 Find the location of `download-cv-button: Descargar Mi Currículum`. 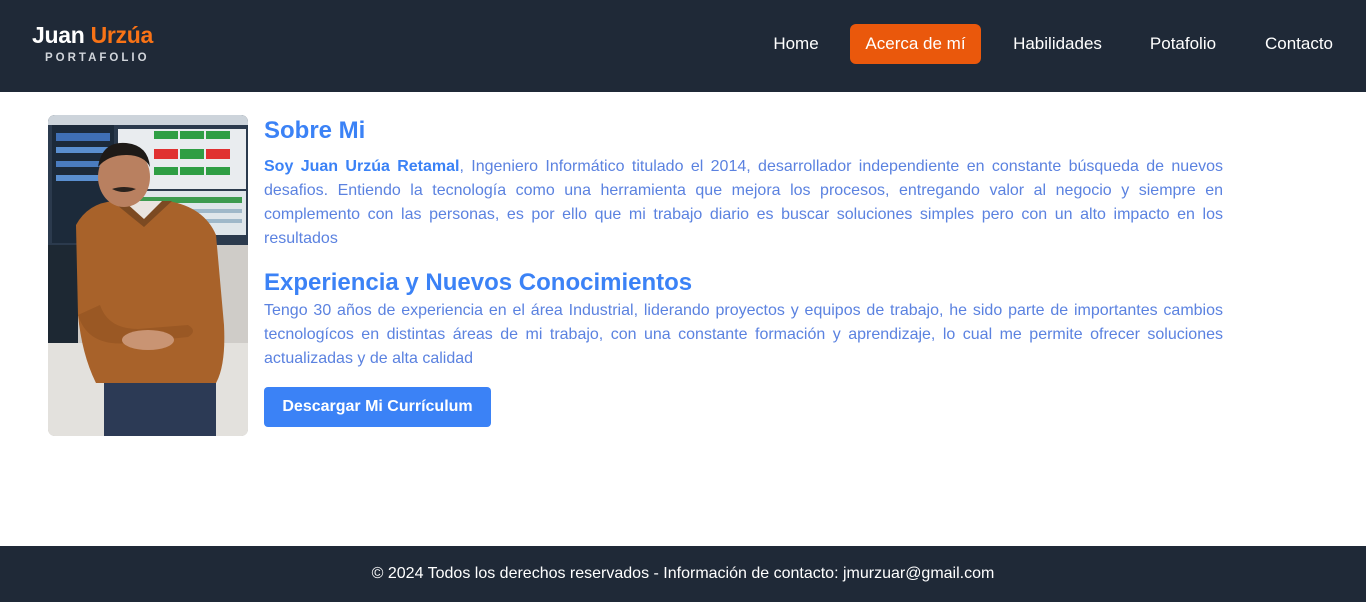

download-cv-button: Descargar Mi Currículum is located at coordinates (377, 407).